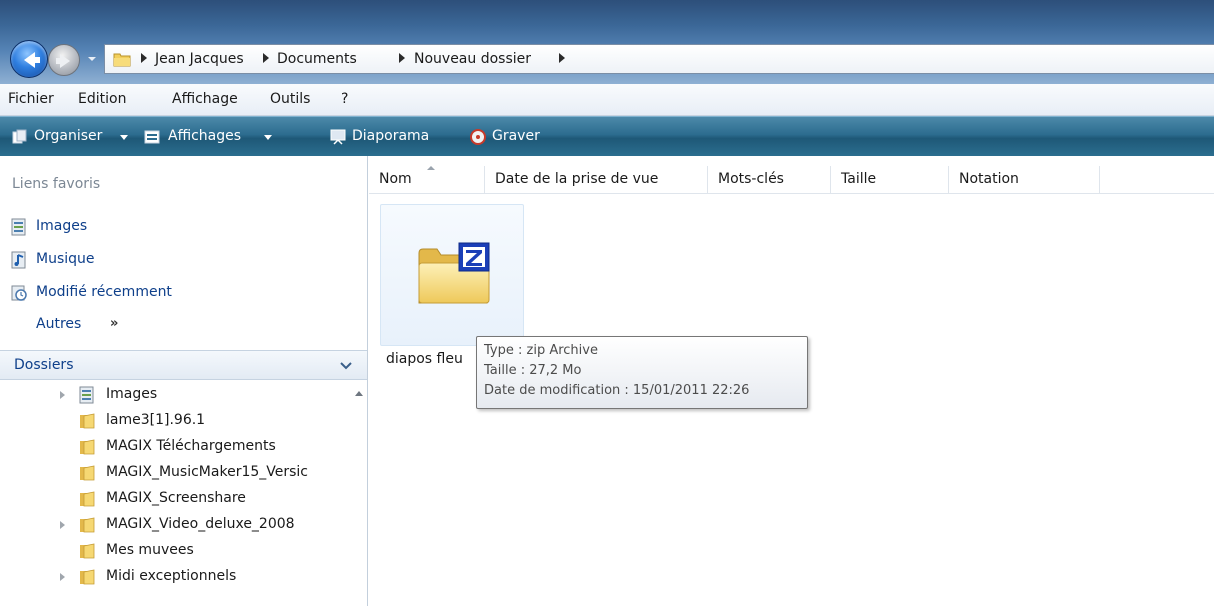 The image size is (1214, 606). Describe the element at coordinates (32, 60) in the screenshot. I see `back-arrow-icon` at that location.